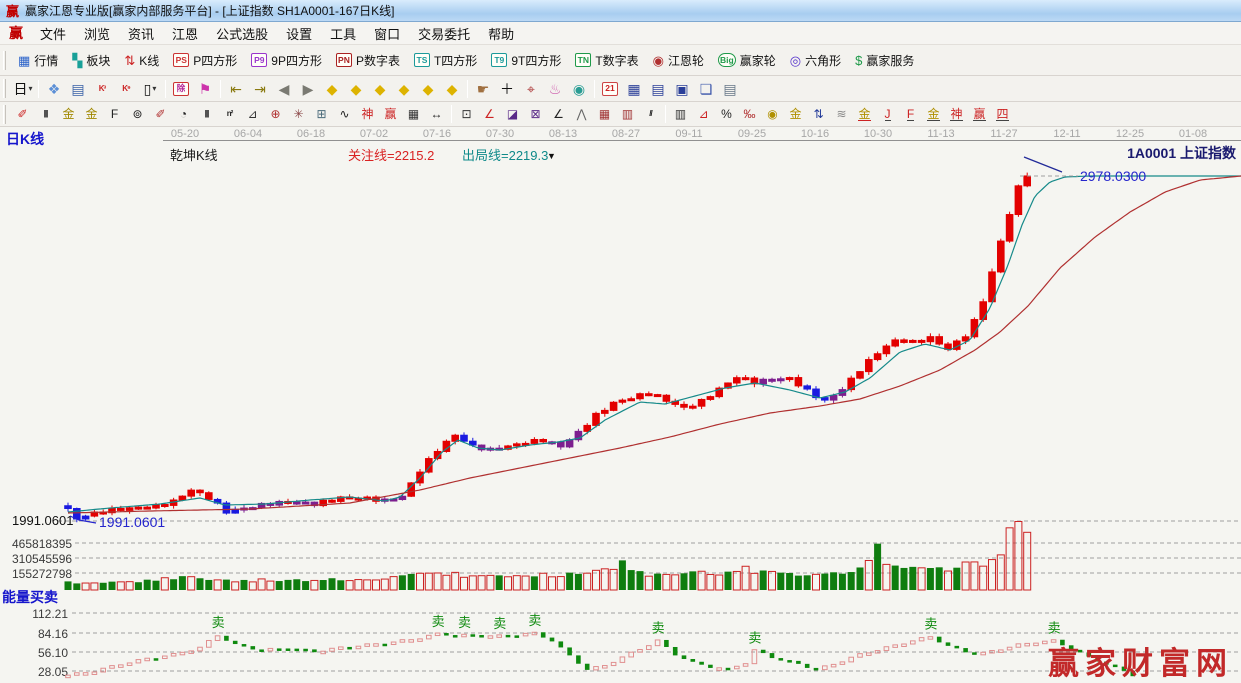 This screenshot has height=683, width=1241. What do you see at coordinates (884, 60) in the screenshot?
I see `winner-service-button: $ 赢家服务` at bounding box center [884, 60].